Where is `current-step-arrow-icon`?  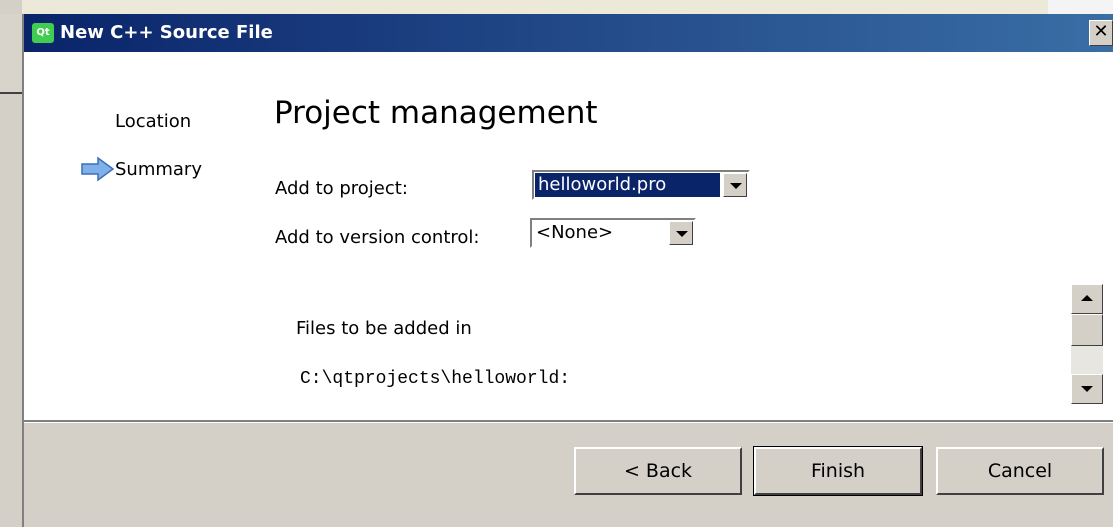 current-step-arrow-icon is located at coordinates (98, 169).